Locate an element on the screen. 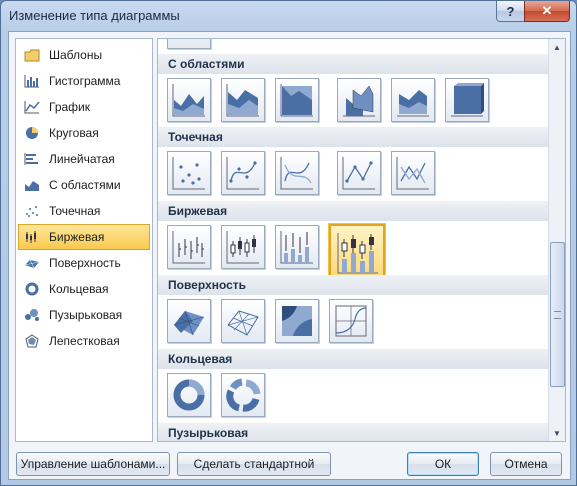 The height and width of the screenshot is (486, 577). sidebar-item-bubble: Пузырьковая is located at coordinates (84, 315).